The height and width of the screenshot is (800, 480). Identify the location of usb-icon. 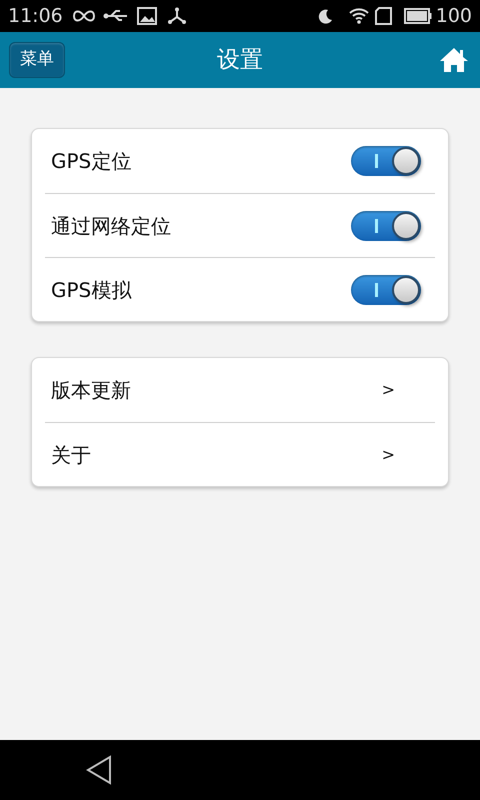
(115, 16).